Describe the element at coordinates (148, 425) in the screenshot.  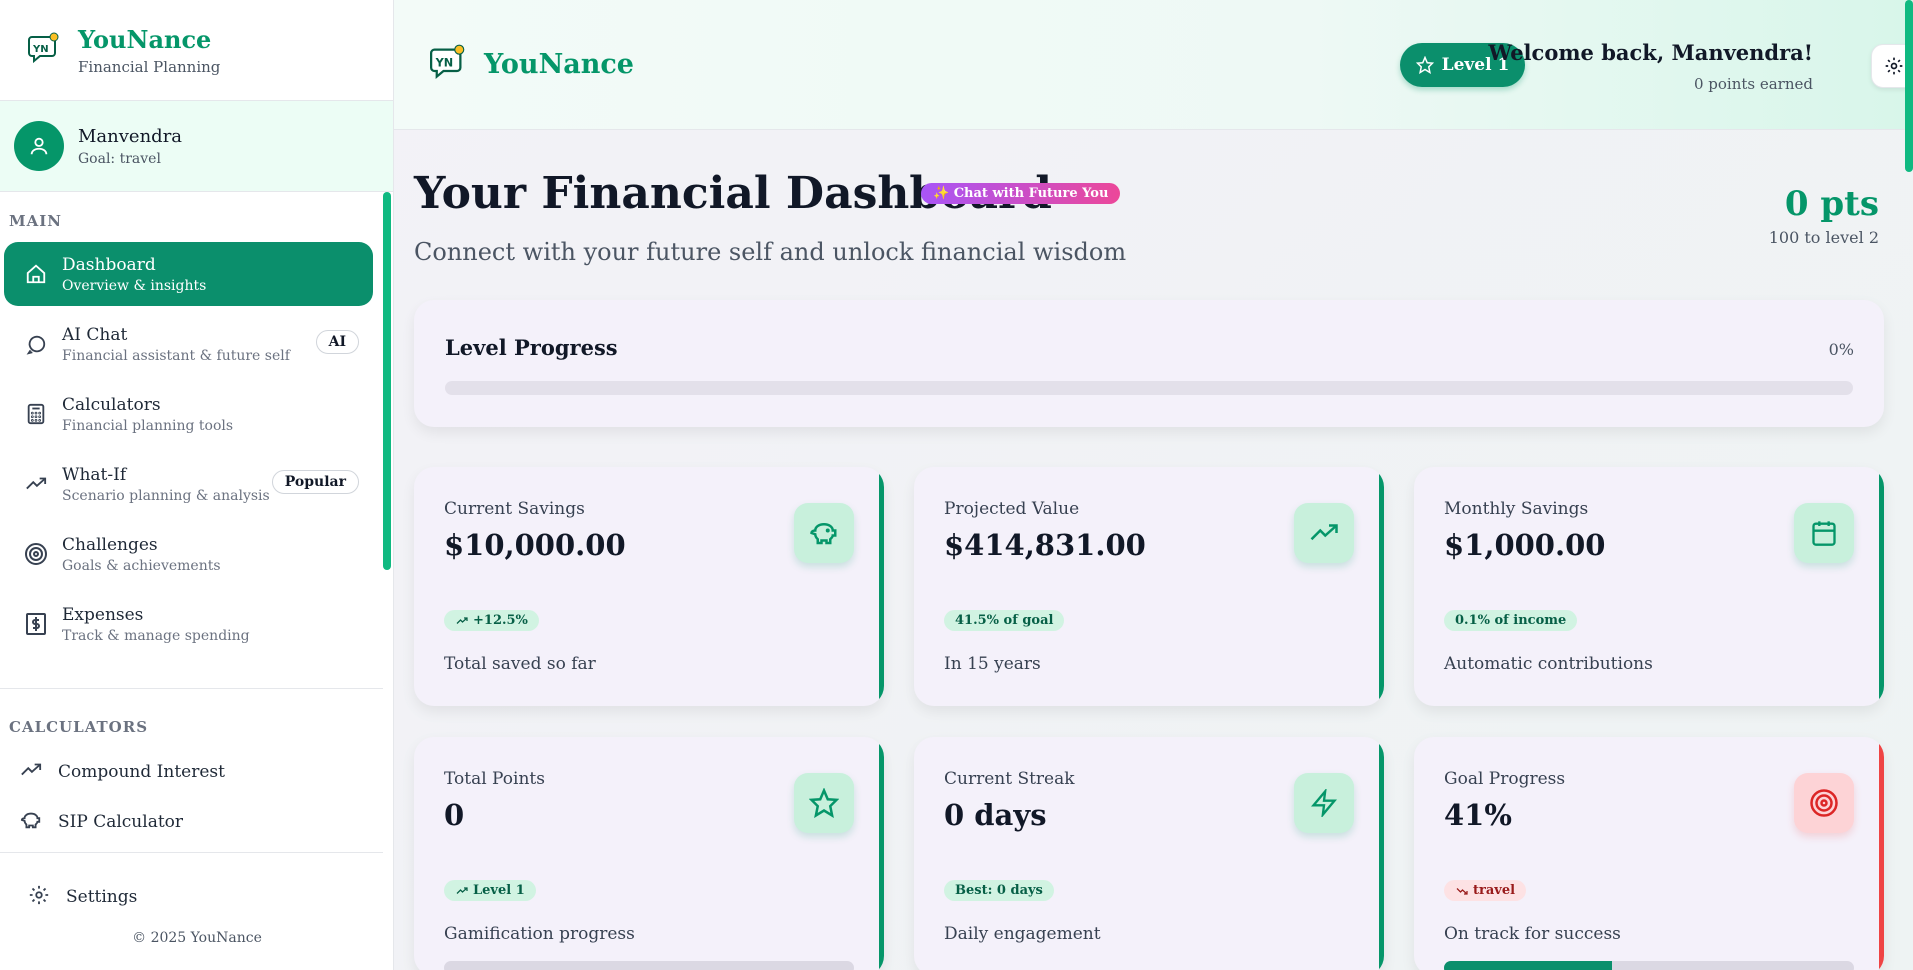
I see `nav-sub: Financial planning tools` at that location.